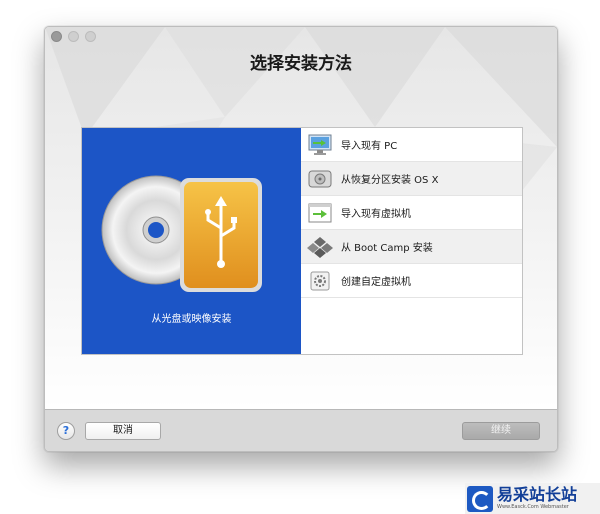 The image size is (600, 514). I want to click on window-footer: ? 取消 继续, so click(301, 430).